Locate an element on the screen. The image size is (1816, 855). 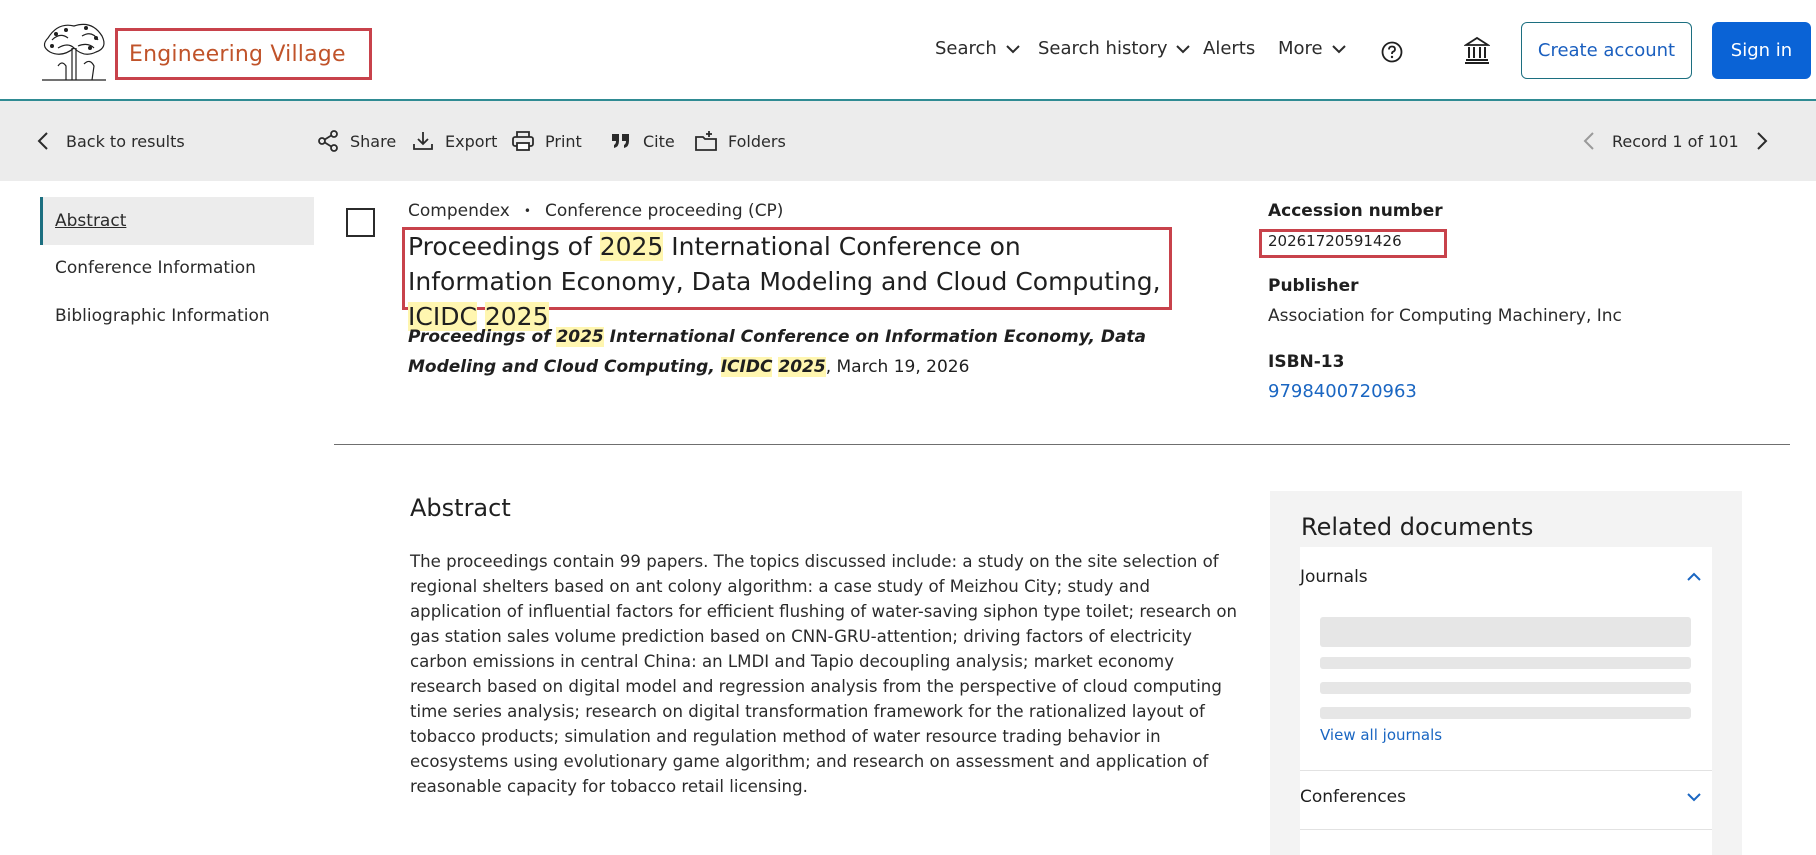
database-name: Compendex is located at coordinates (459, 211).